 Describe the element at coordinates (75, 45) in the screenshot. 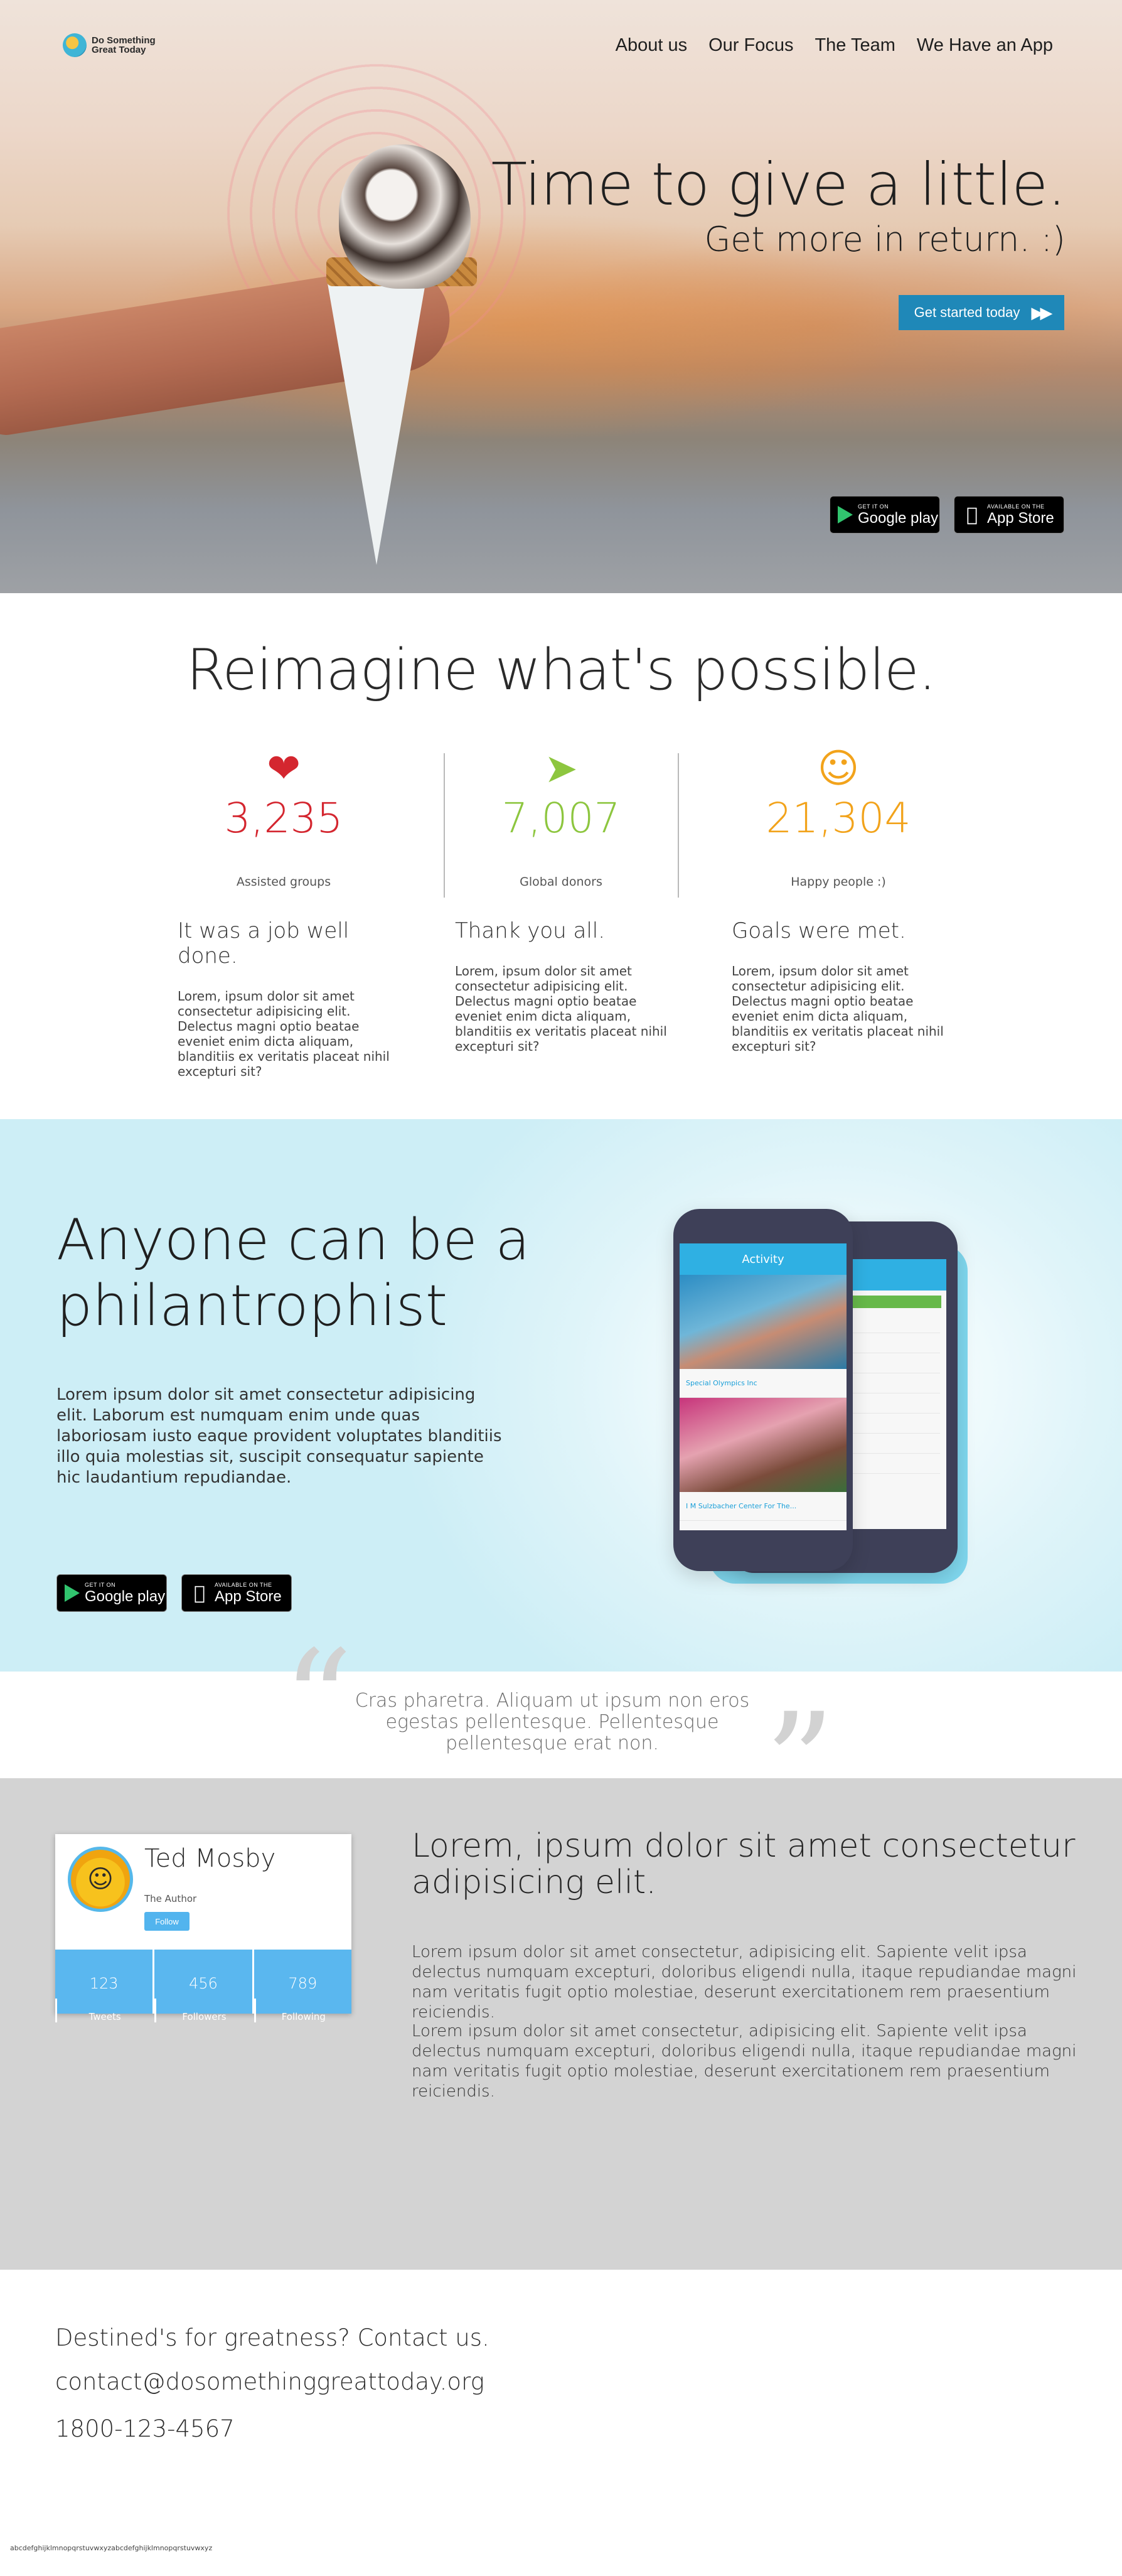

I see `logo-mark-icon` at that location.